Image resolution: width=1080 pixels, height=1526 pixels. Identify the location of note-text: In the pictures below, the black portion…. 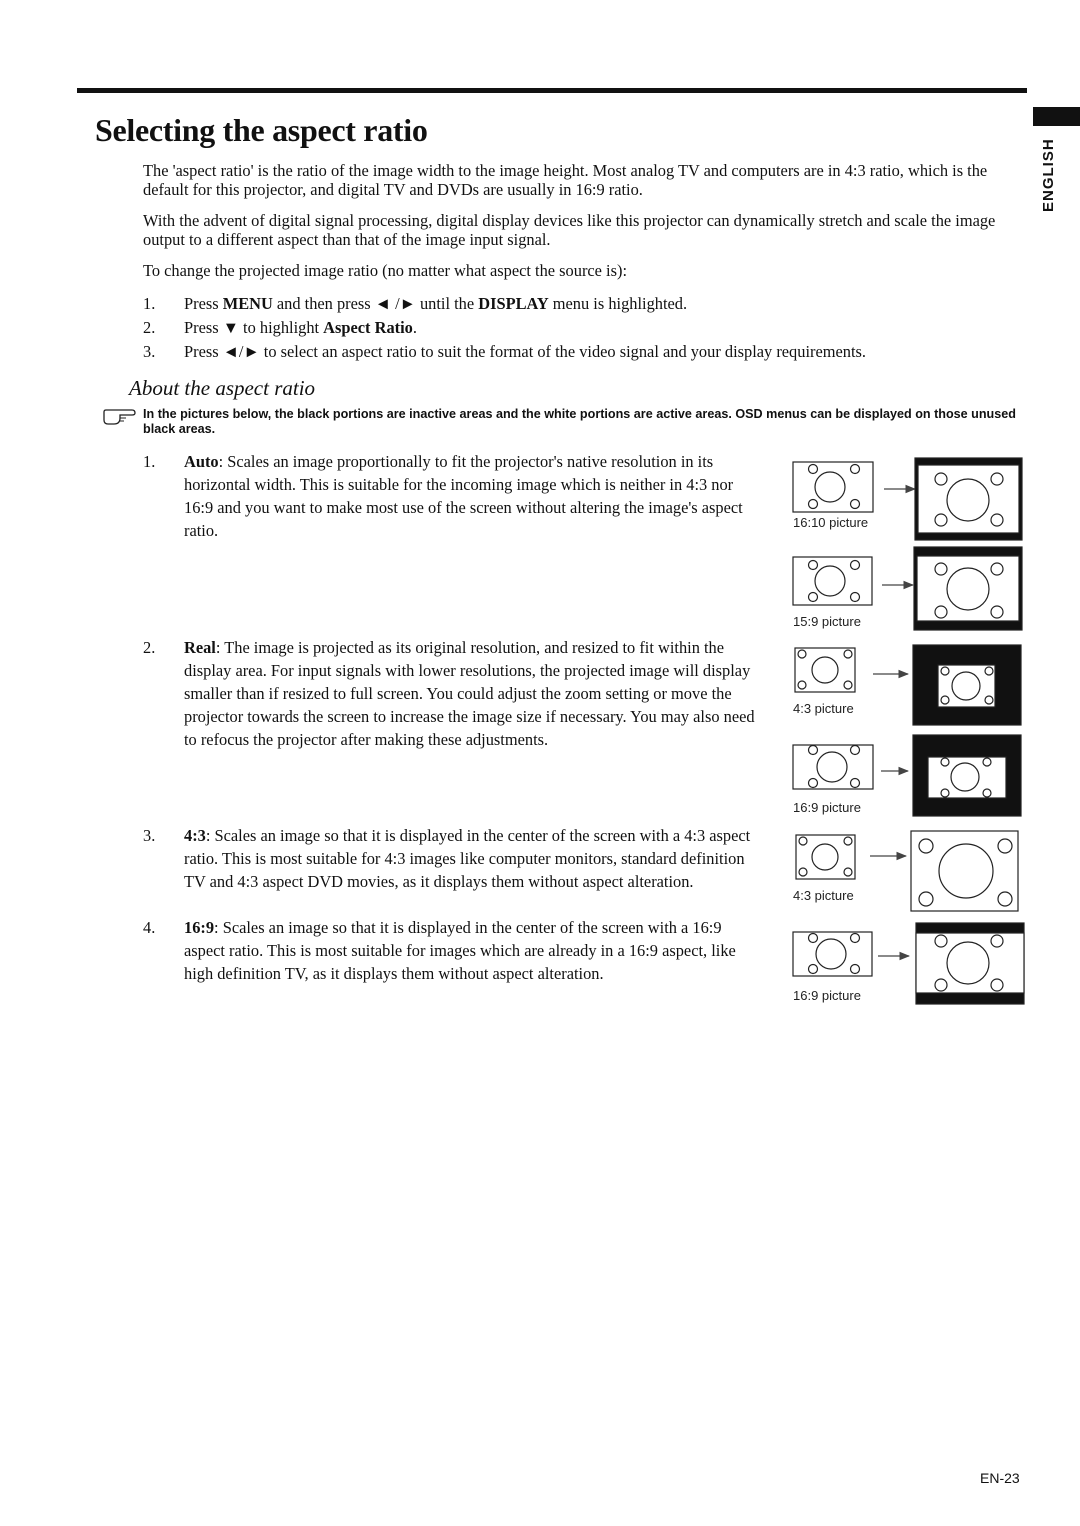
(579, 421).